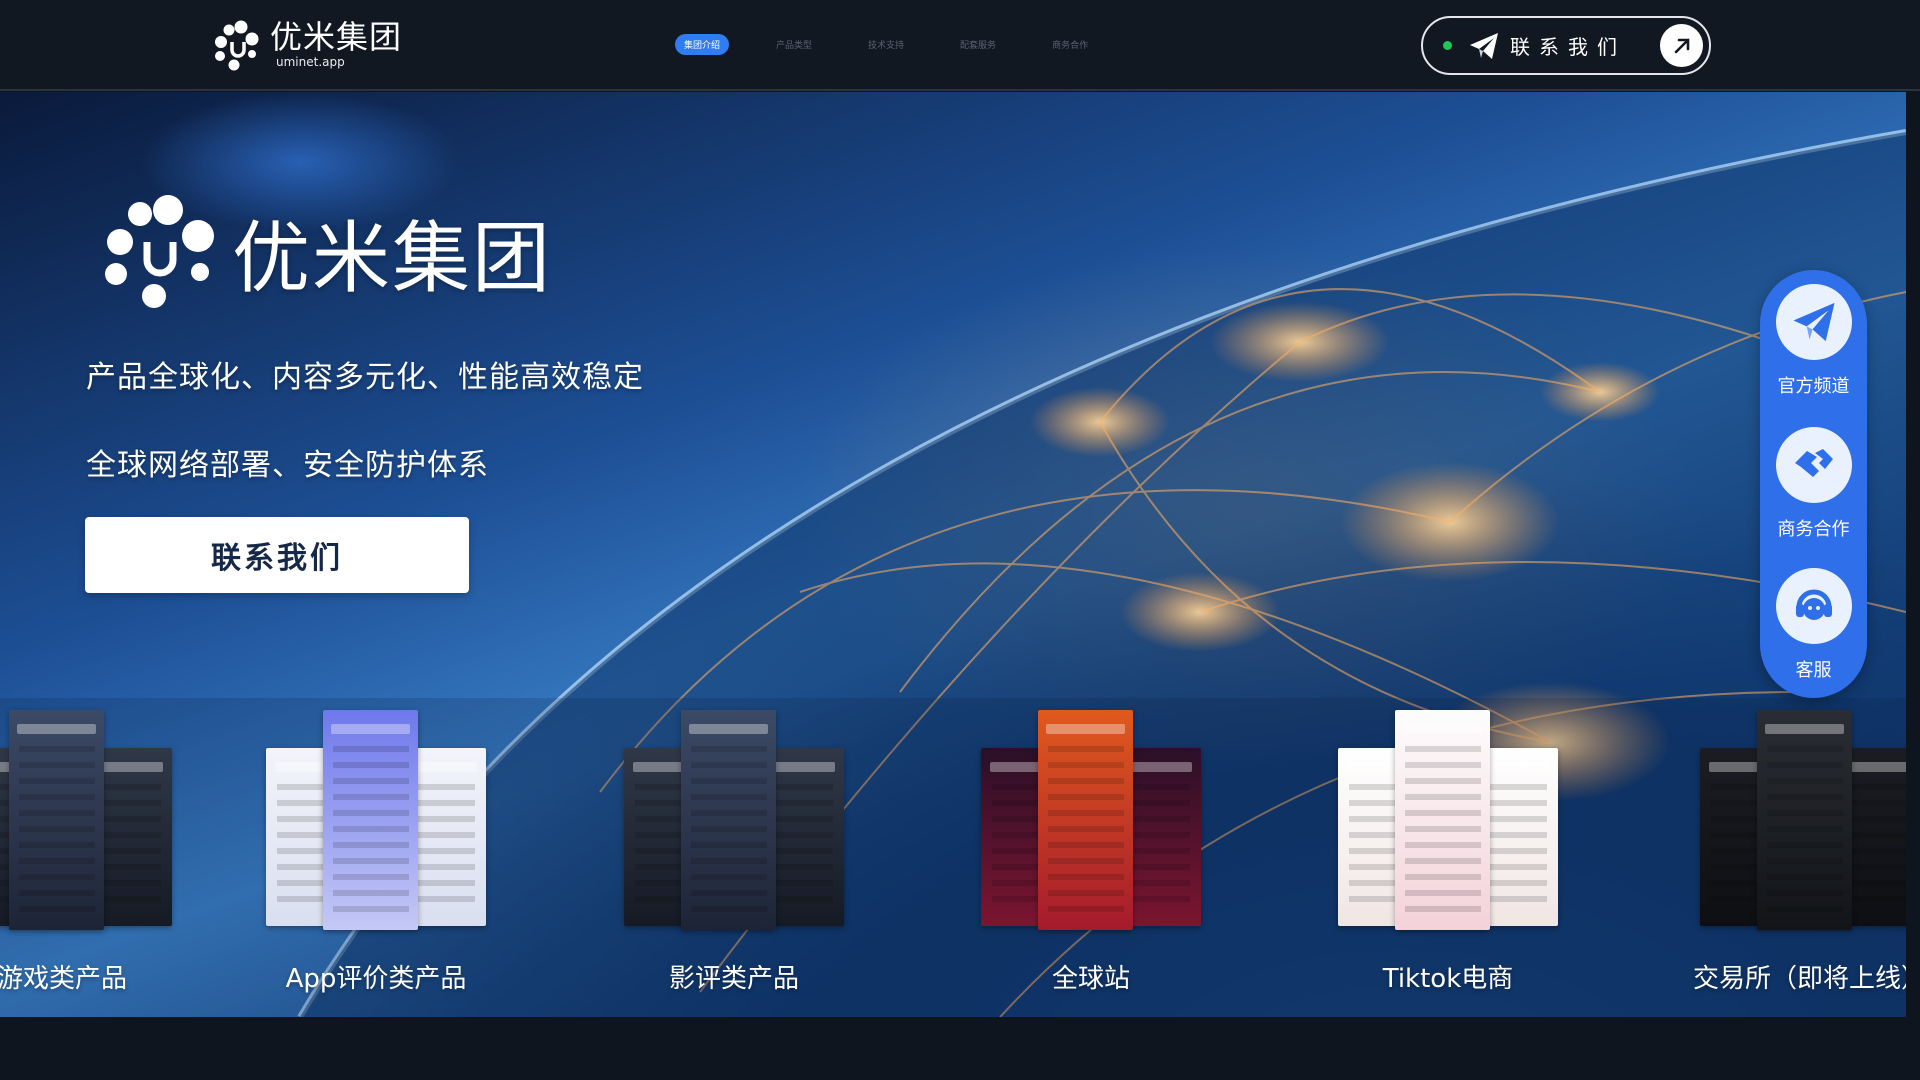 The width and height of the screenshot is (1920, 1080). Describe the element at coordinates (1813, 322) in the screenshot. I see `telegram-icon` at that location.